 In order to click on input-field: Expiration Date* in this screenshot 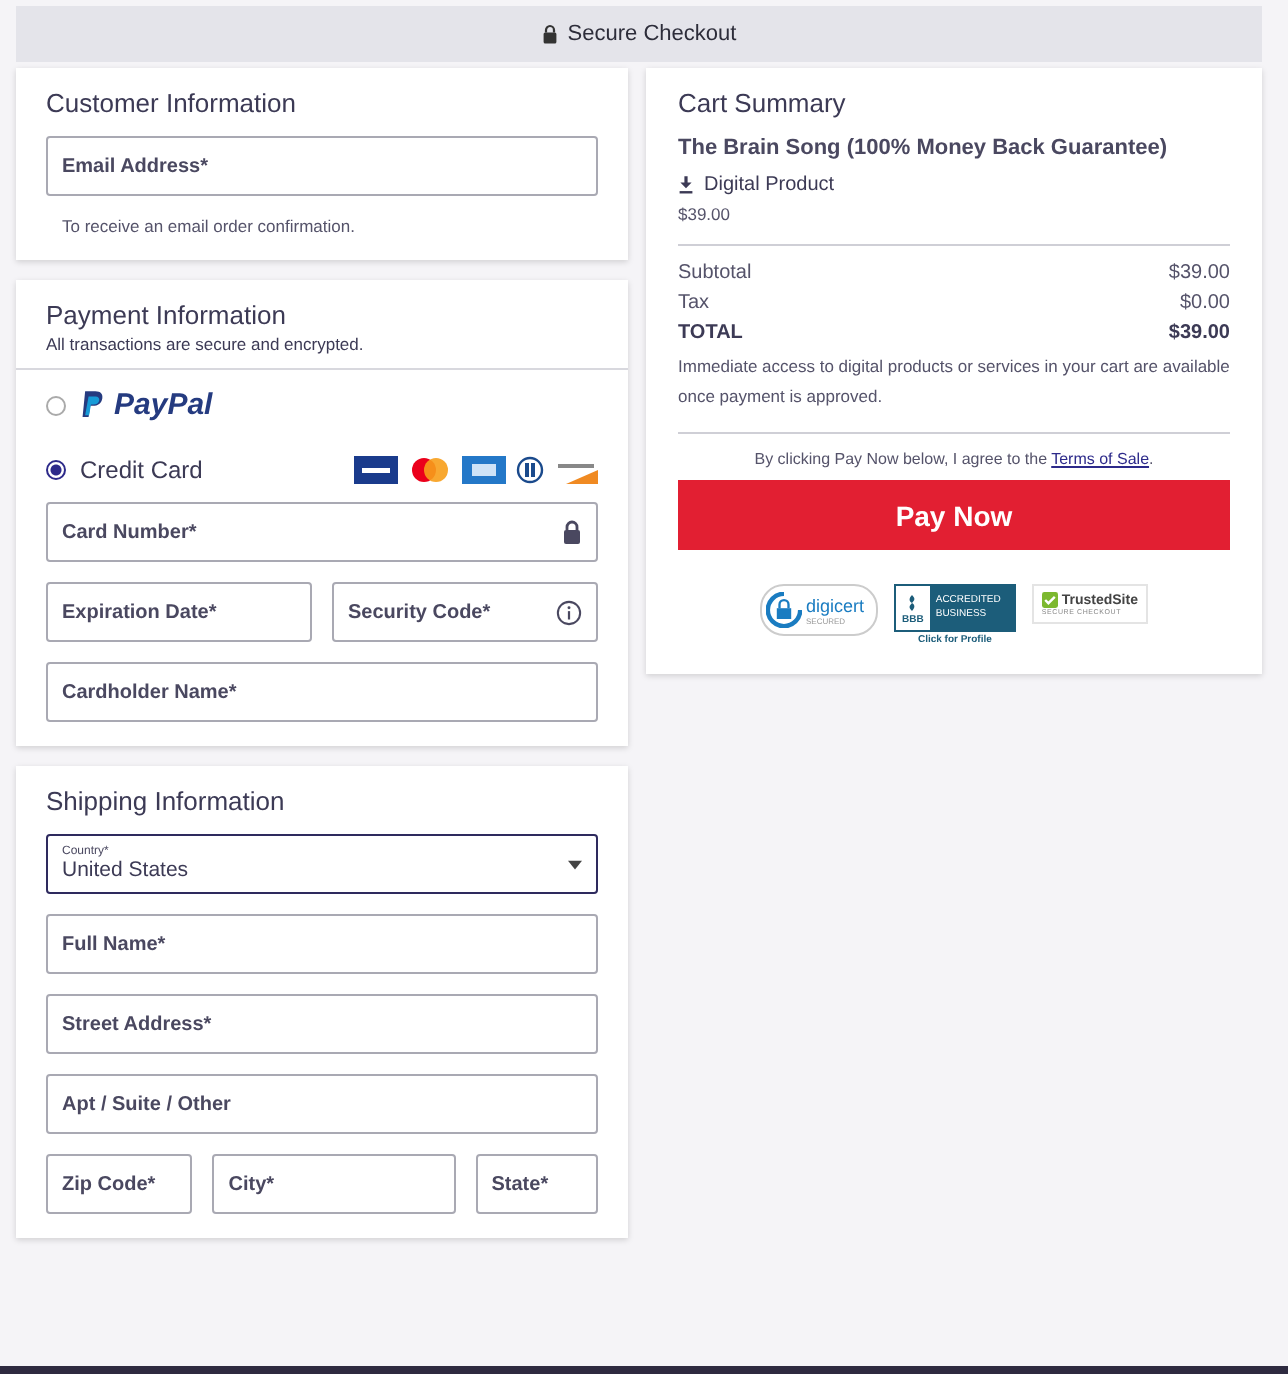, I will do `click(179, 612)`.